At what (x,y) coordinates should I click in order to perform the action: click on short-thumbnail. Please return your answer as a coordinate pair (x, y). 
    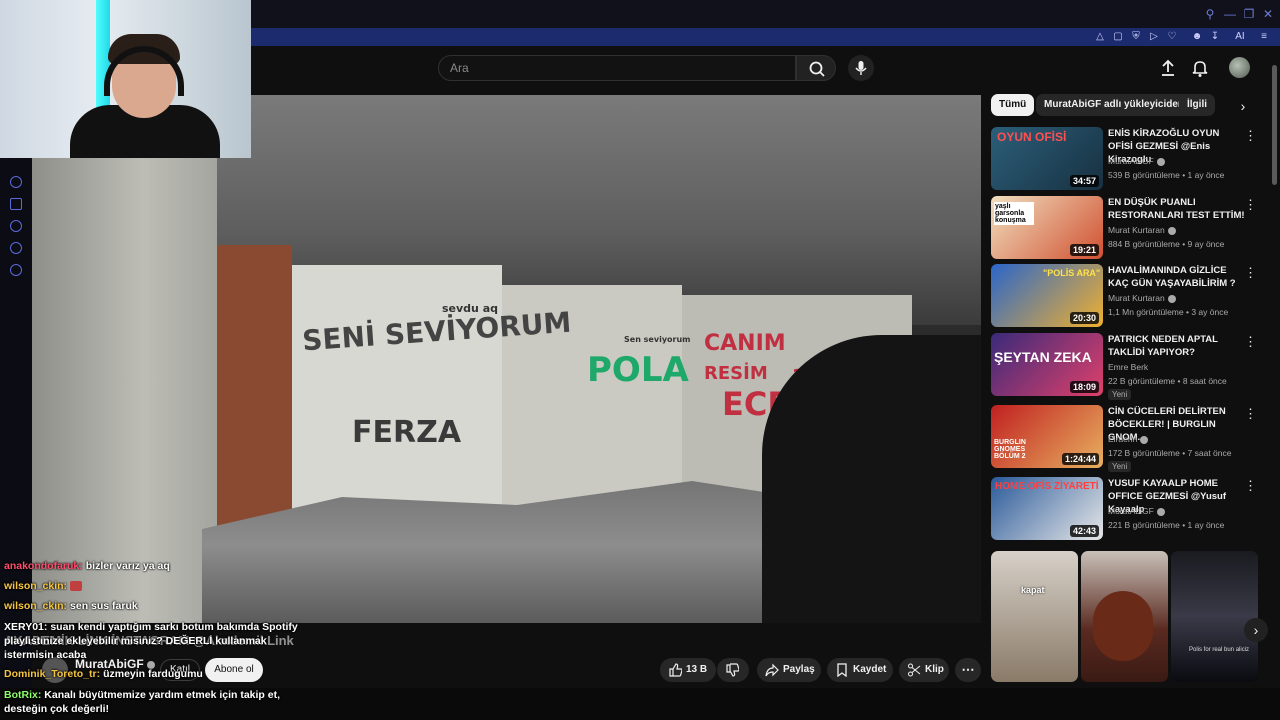
    Looking at the image, I should click on (1124, 616).